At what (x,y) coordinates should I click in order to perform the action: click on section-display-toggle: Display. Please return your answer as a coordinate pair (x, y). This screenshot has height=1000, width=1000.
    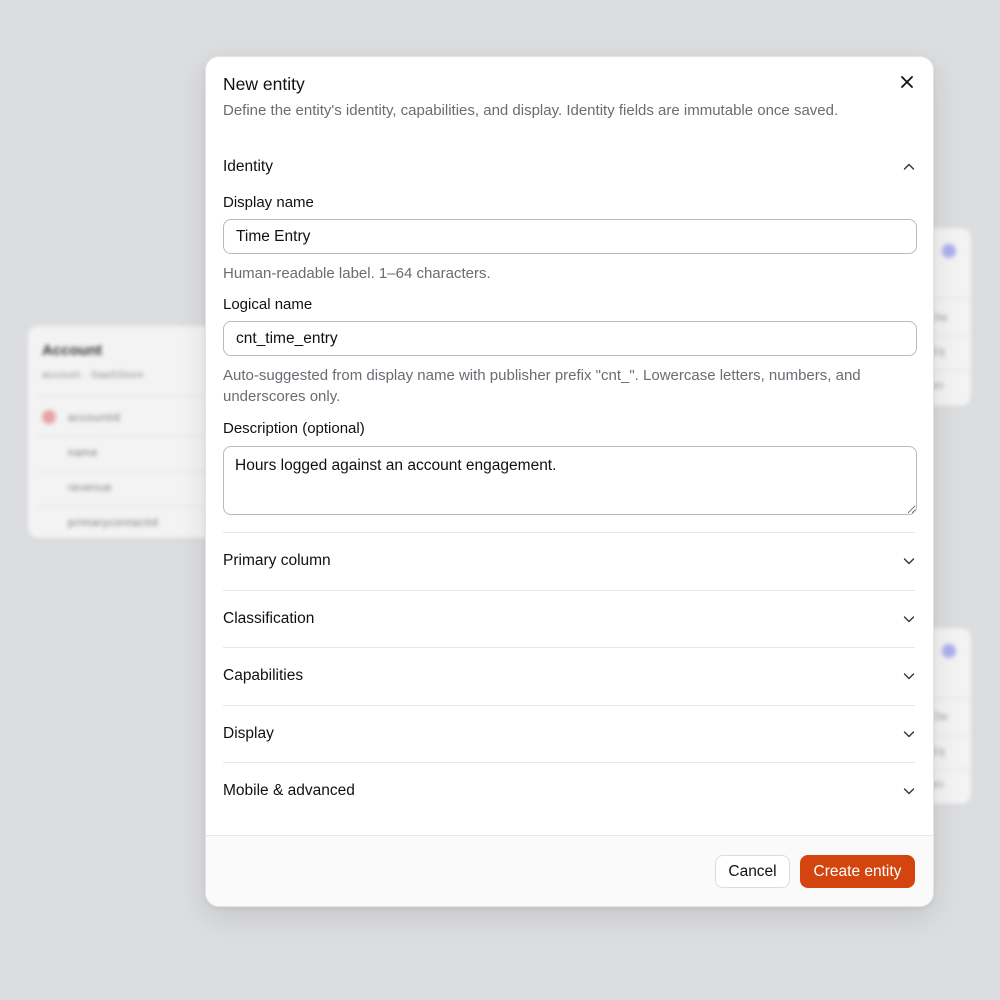
    Looking at the image, I should click on (569, 734).